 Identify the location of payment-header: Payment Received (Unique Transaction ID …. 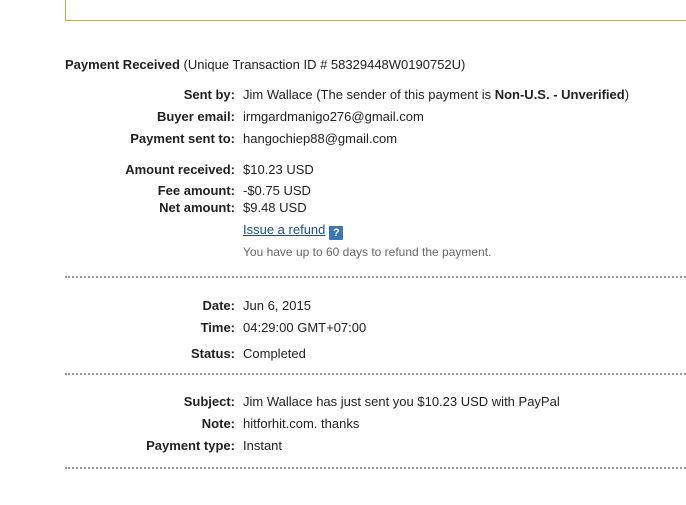
(265, 64).